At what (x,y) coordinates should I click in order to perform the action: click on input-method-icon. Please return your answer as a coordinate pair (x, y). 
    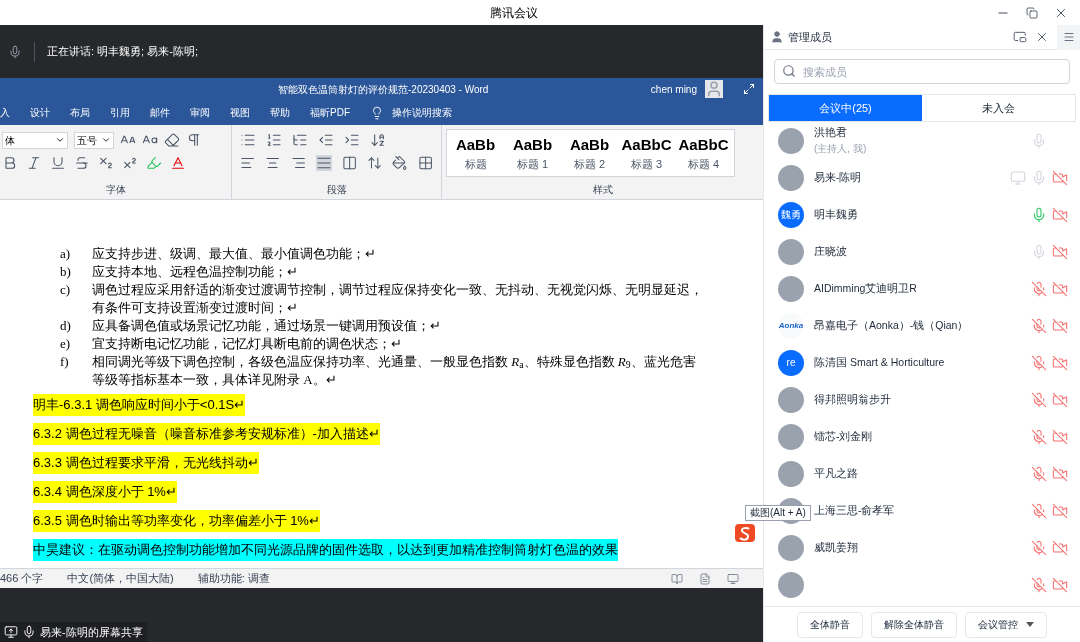
    Looking at the image, I should click on (745, 533).